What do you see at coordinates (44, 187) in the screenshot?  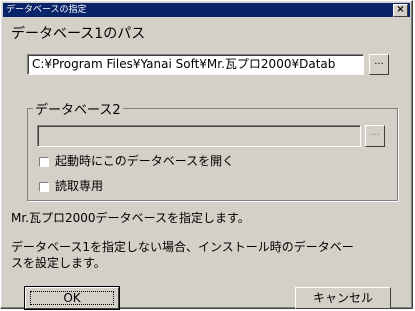 I see `read-only-checkbox` at bounding box center [44, 187].